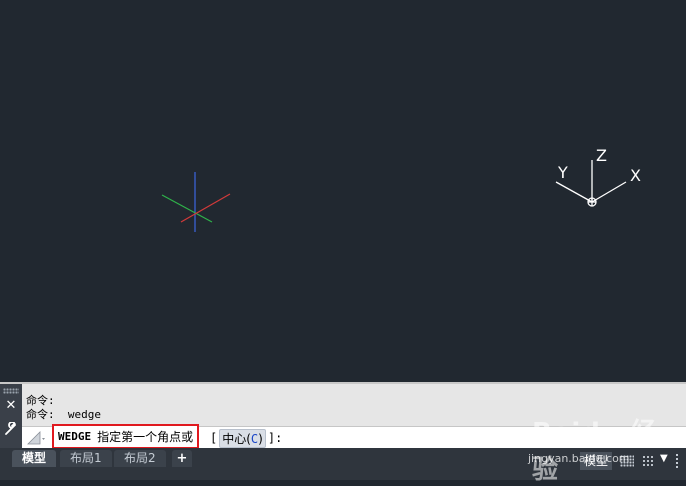  Describe the element at coordinates (574, 192) in the screenshot. I see `ucs-y-axis` at that location.